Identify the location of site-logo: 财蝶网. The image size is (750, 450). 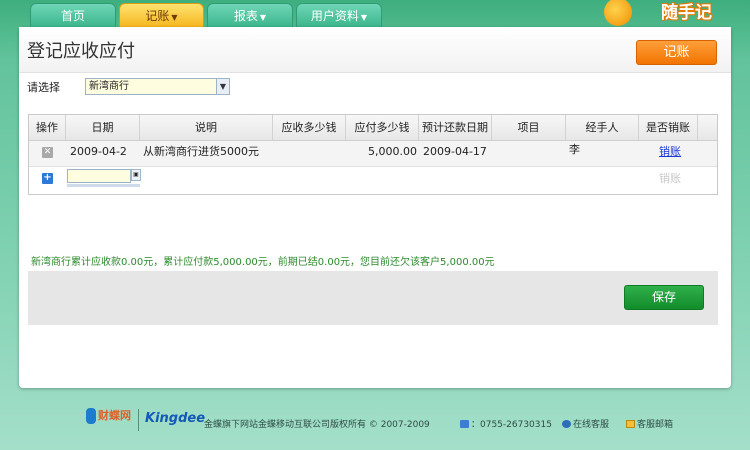
(108, 415).